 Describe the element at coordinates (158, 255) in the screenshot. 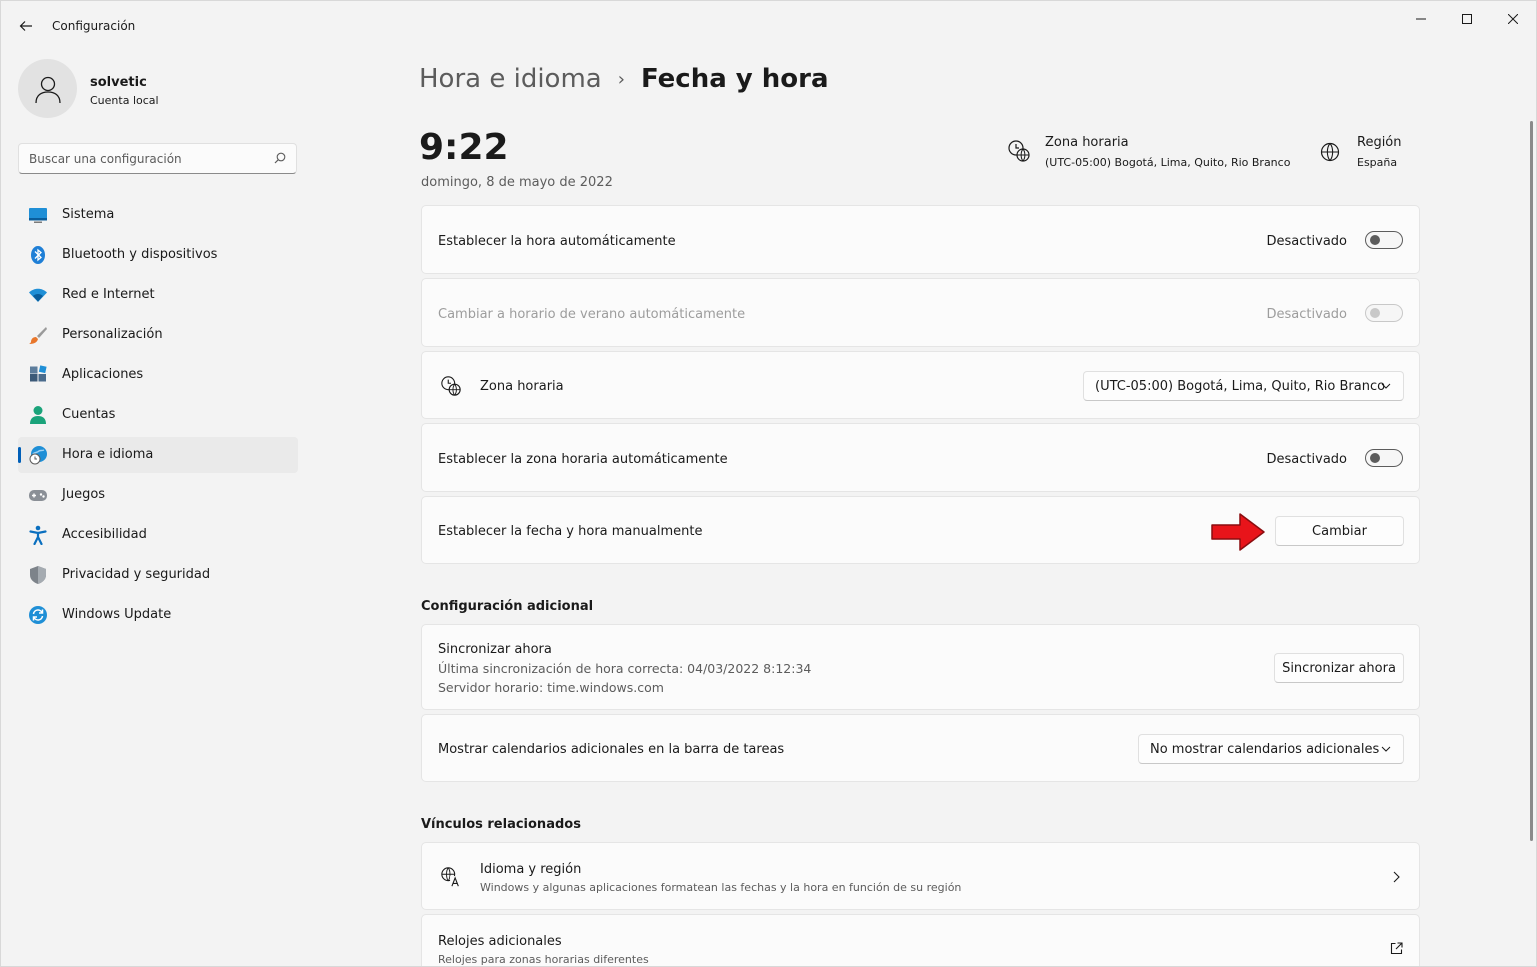

I see `sidebar-item-bluetooth: Bluetooth y dispositivos` at that location.